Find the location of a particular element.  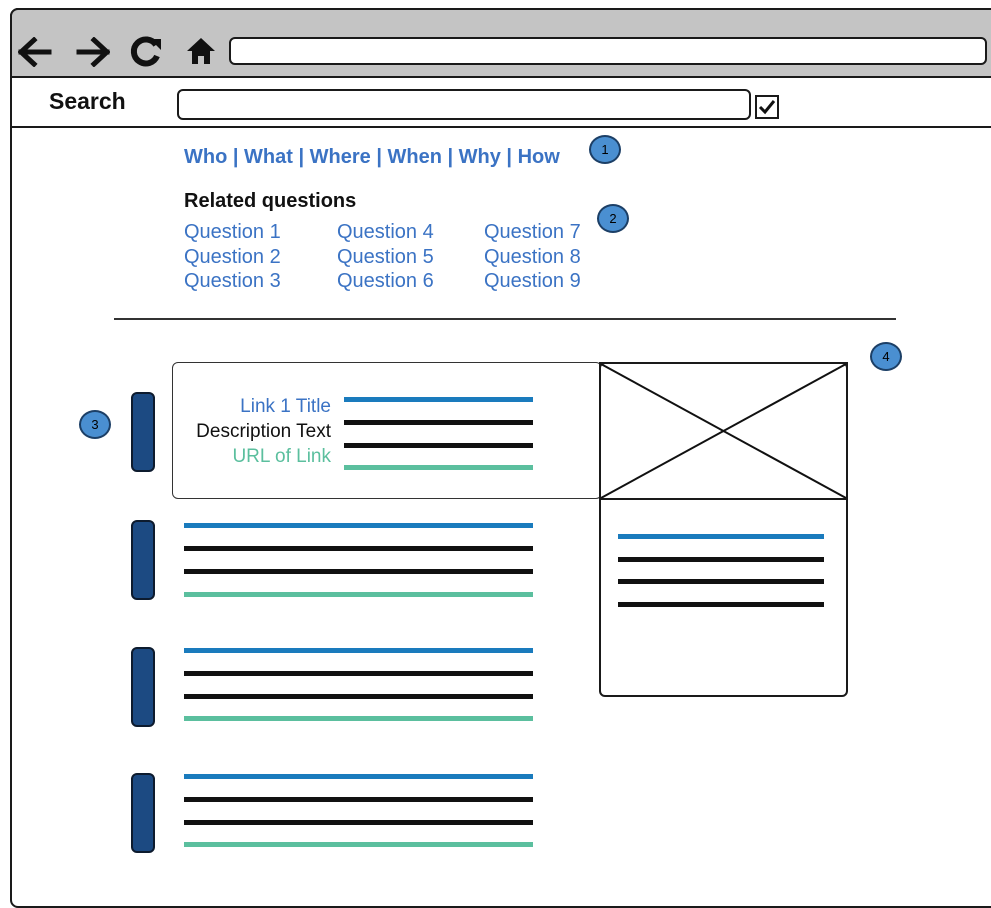

annotation-badge-2: 2 is located at coordinates (613, 218).